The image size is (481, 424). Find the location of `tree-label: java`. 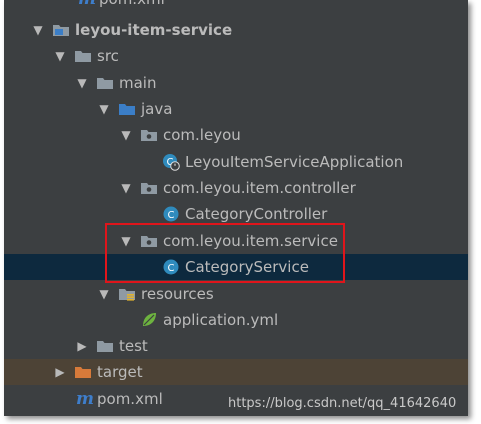

tree-label: java is located at coordinates (157, 109).